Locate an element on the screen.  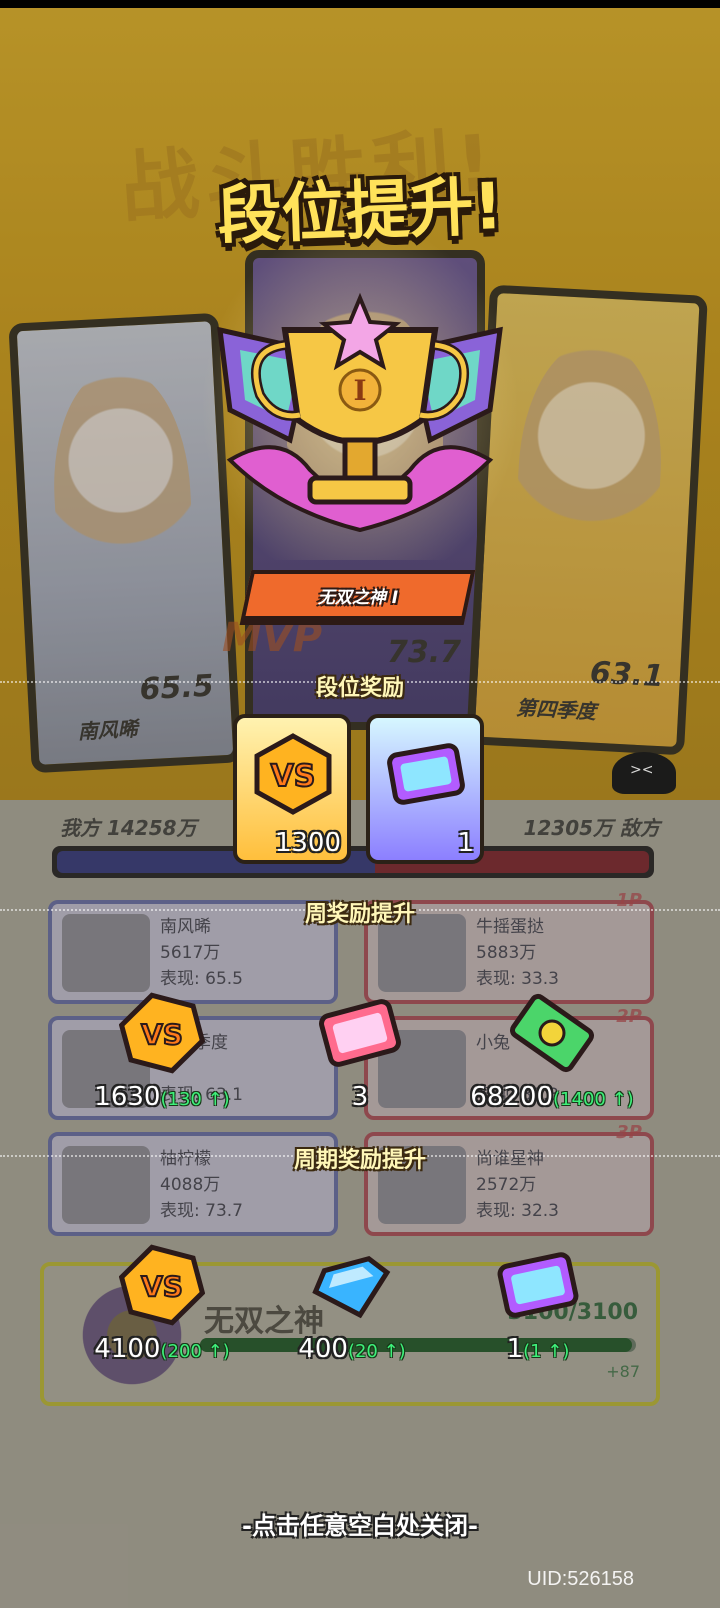
reward-count: 1 is located at coordinates (465, 843).